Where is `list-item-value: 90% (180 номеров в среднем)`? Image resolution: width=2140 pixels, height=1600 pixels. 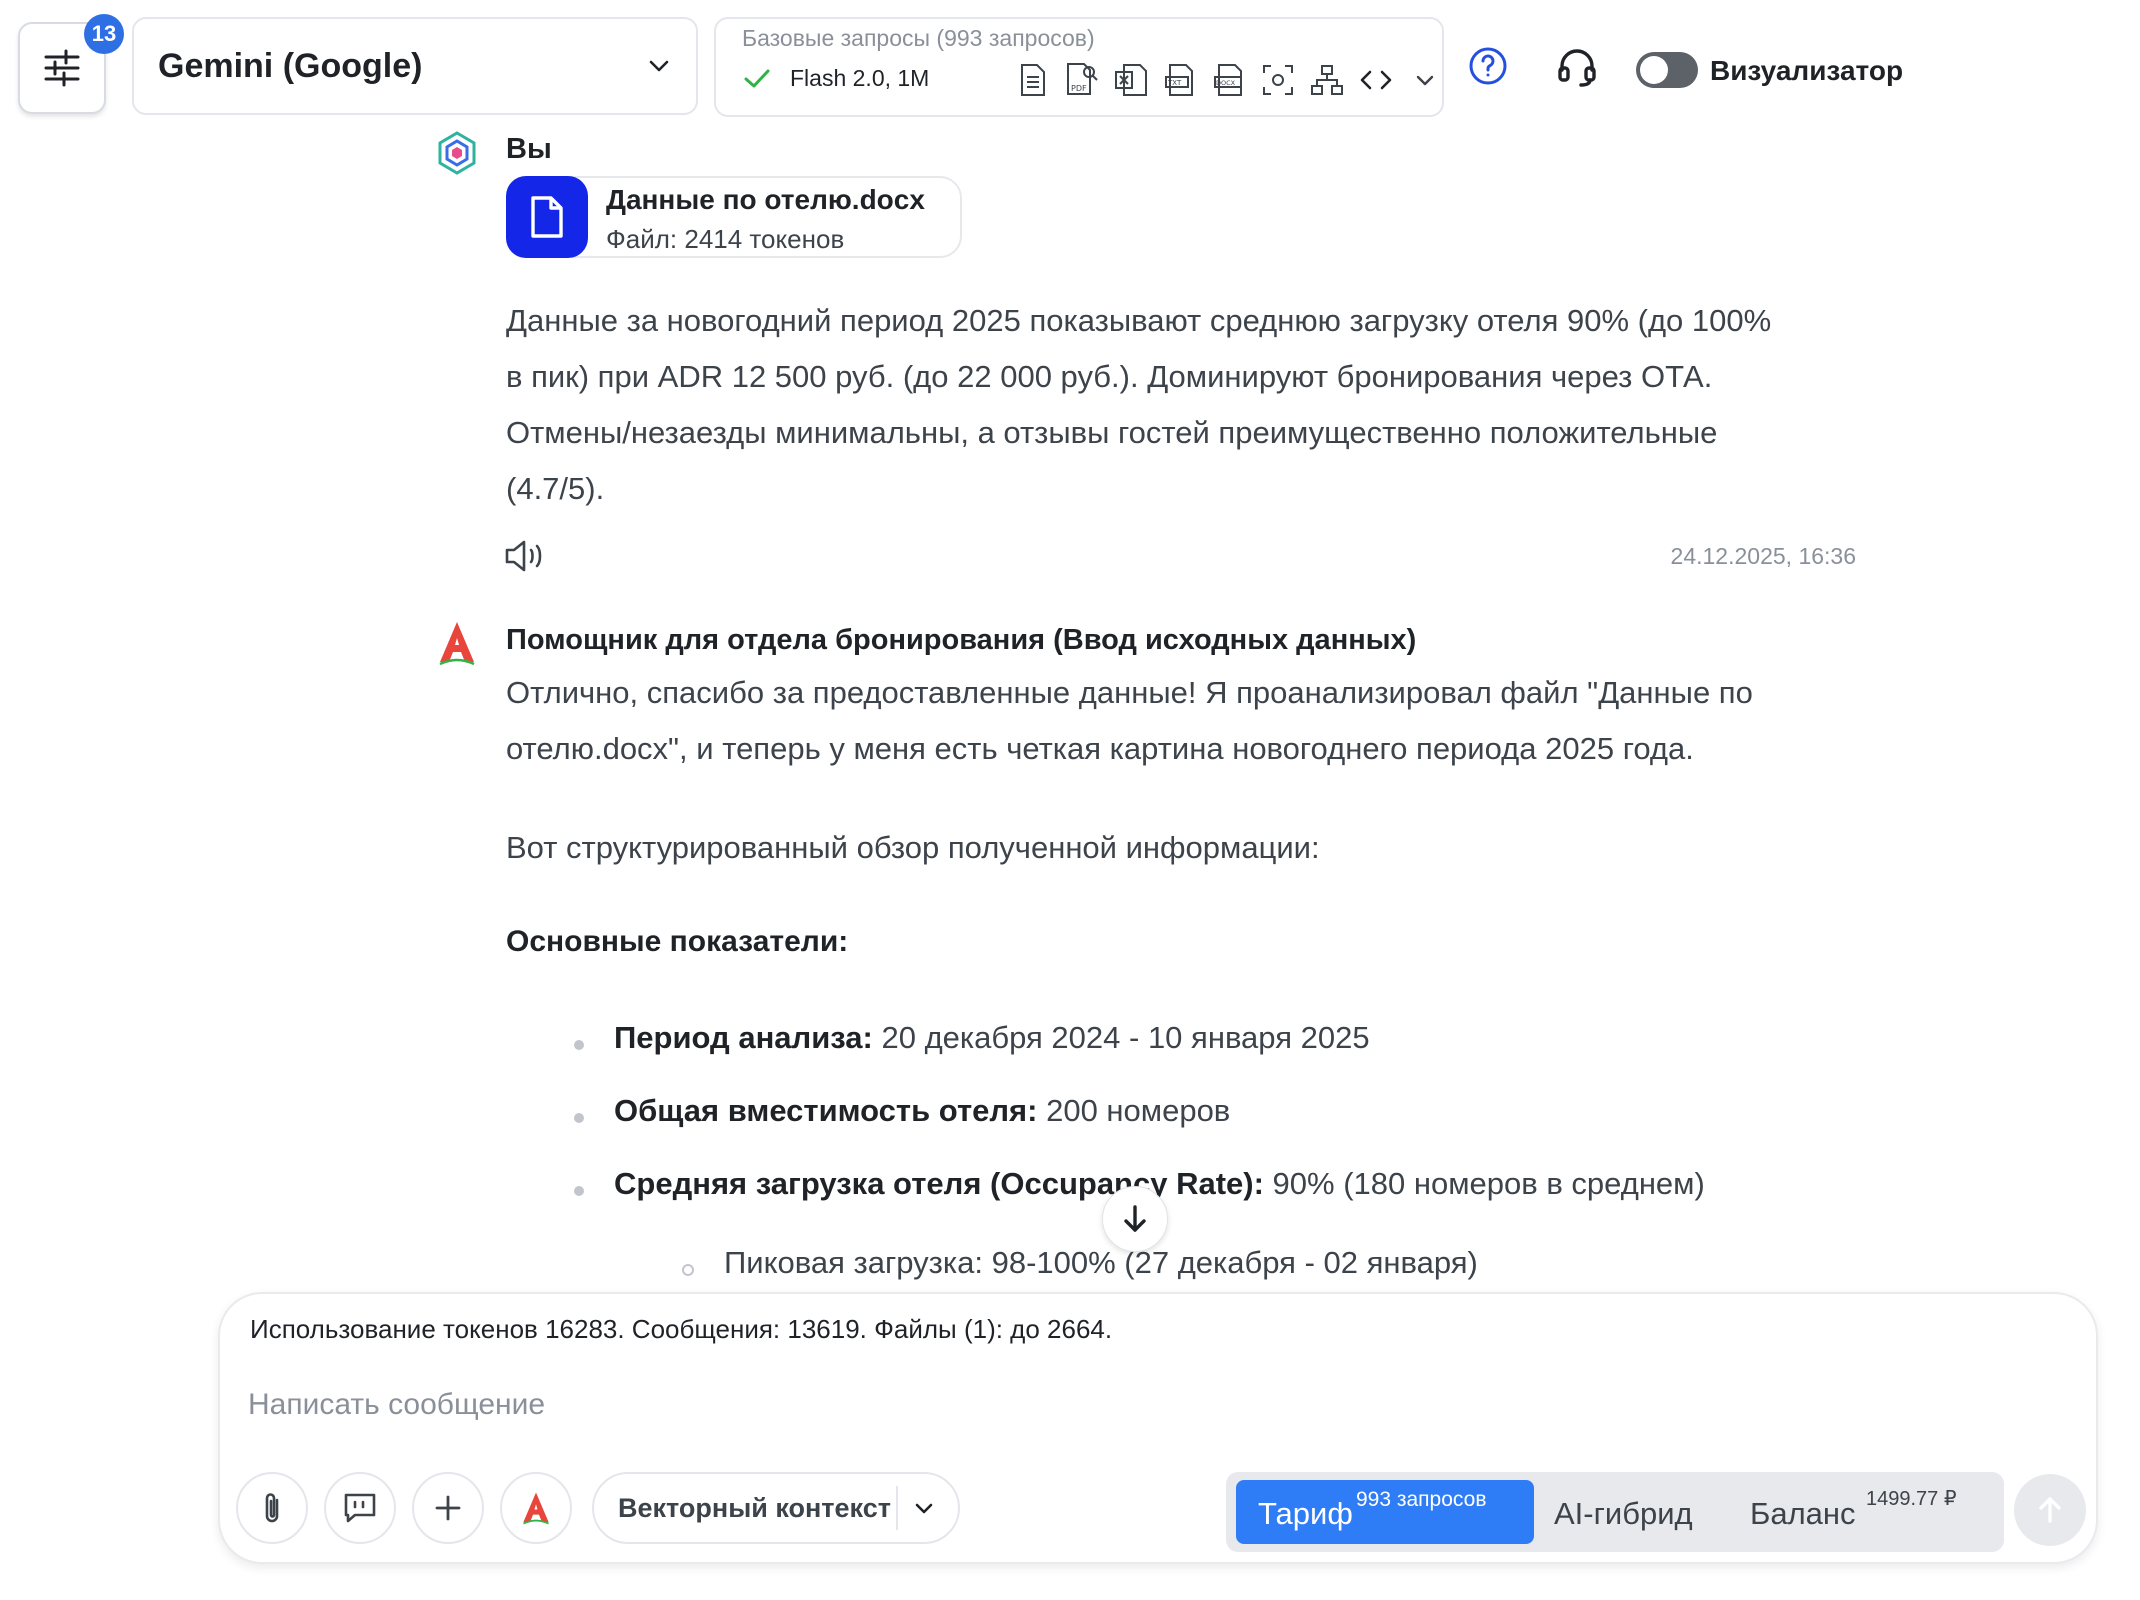
list-item-value: 90% (180 номеров в среднем) is located at coordinates (1484, 1183).